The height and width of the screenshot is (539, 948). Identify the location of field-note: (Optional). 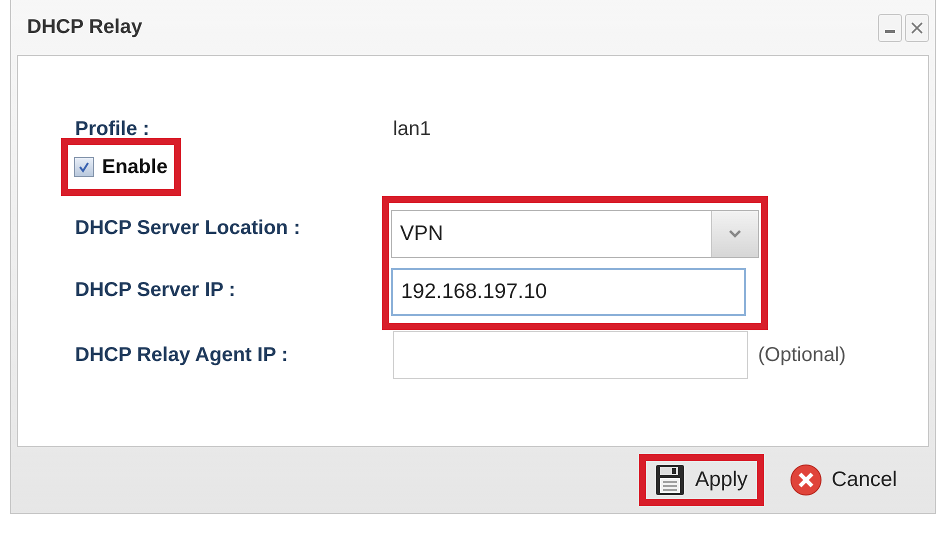
(802, 355).